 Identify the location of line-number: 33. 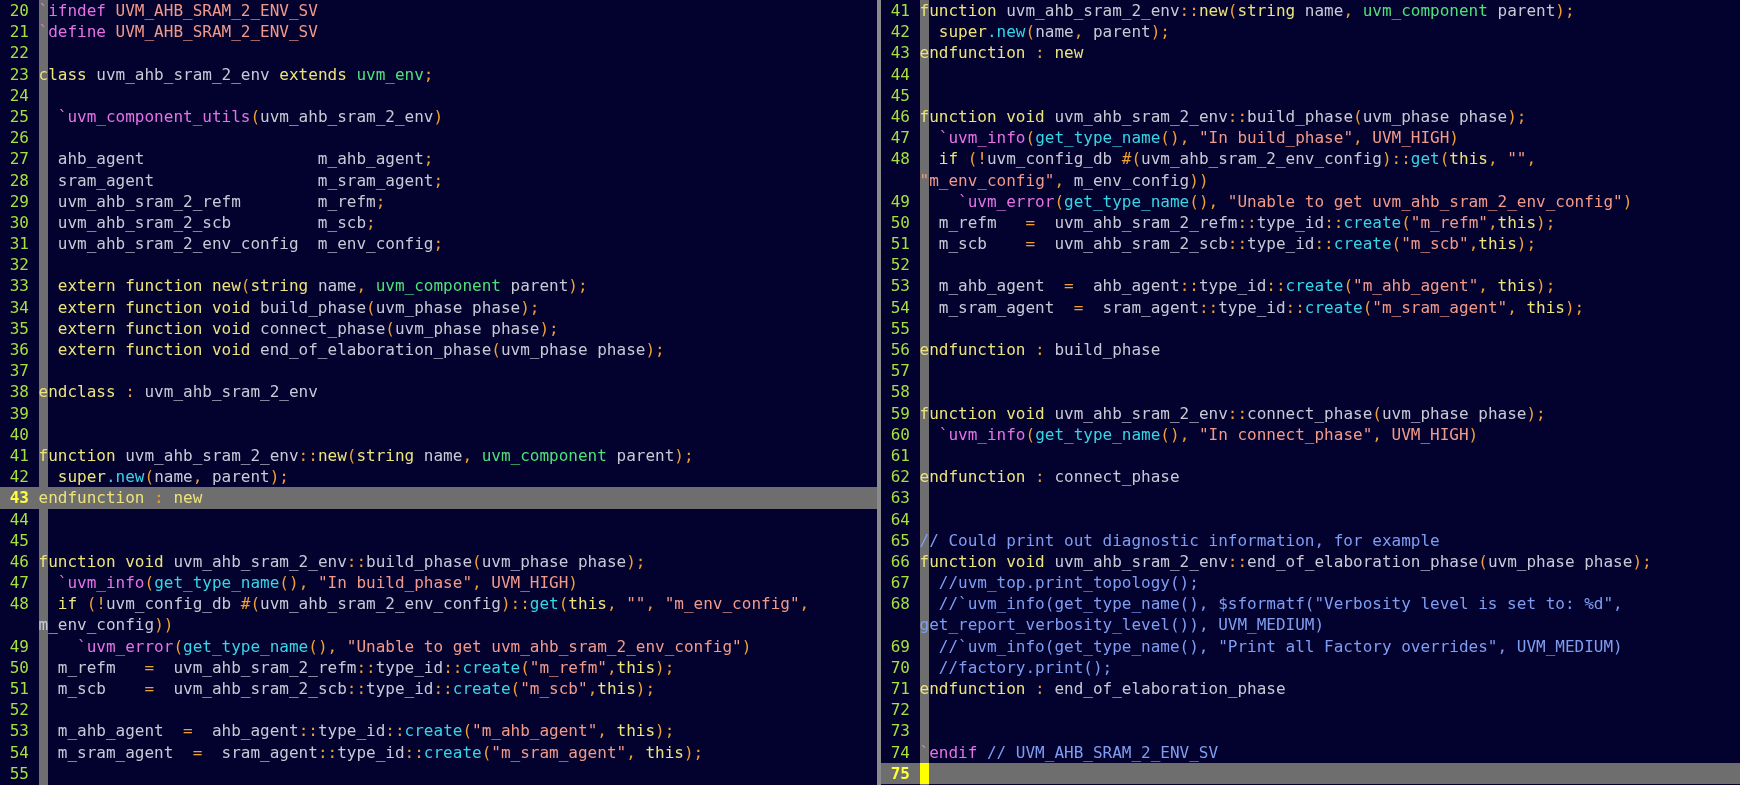
(18, 286).